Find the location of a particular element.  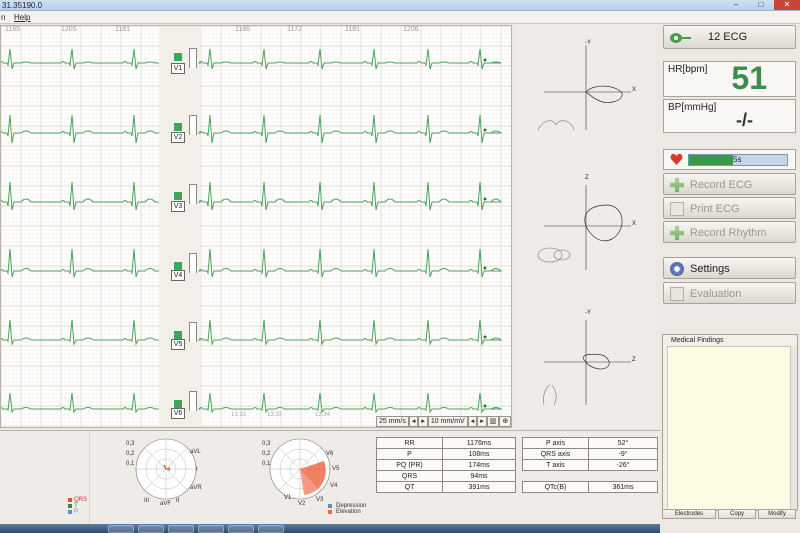

lead-v2-marker is located at coordinates (178, 127).